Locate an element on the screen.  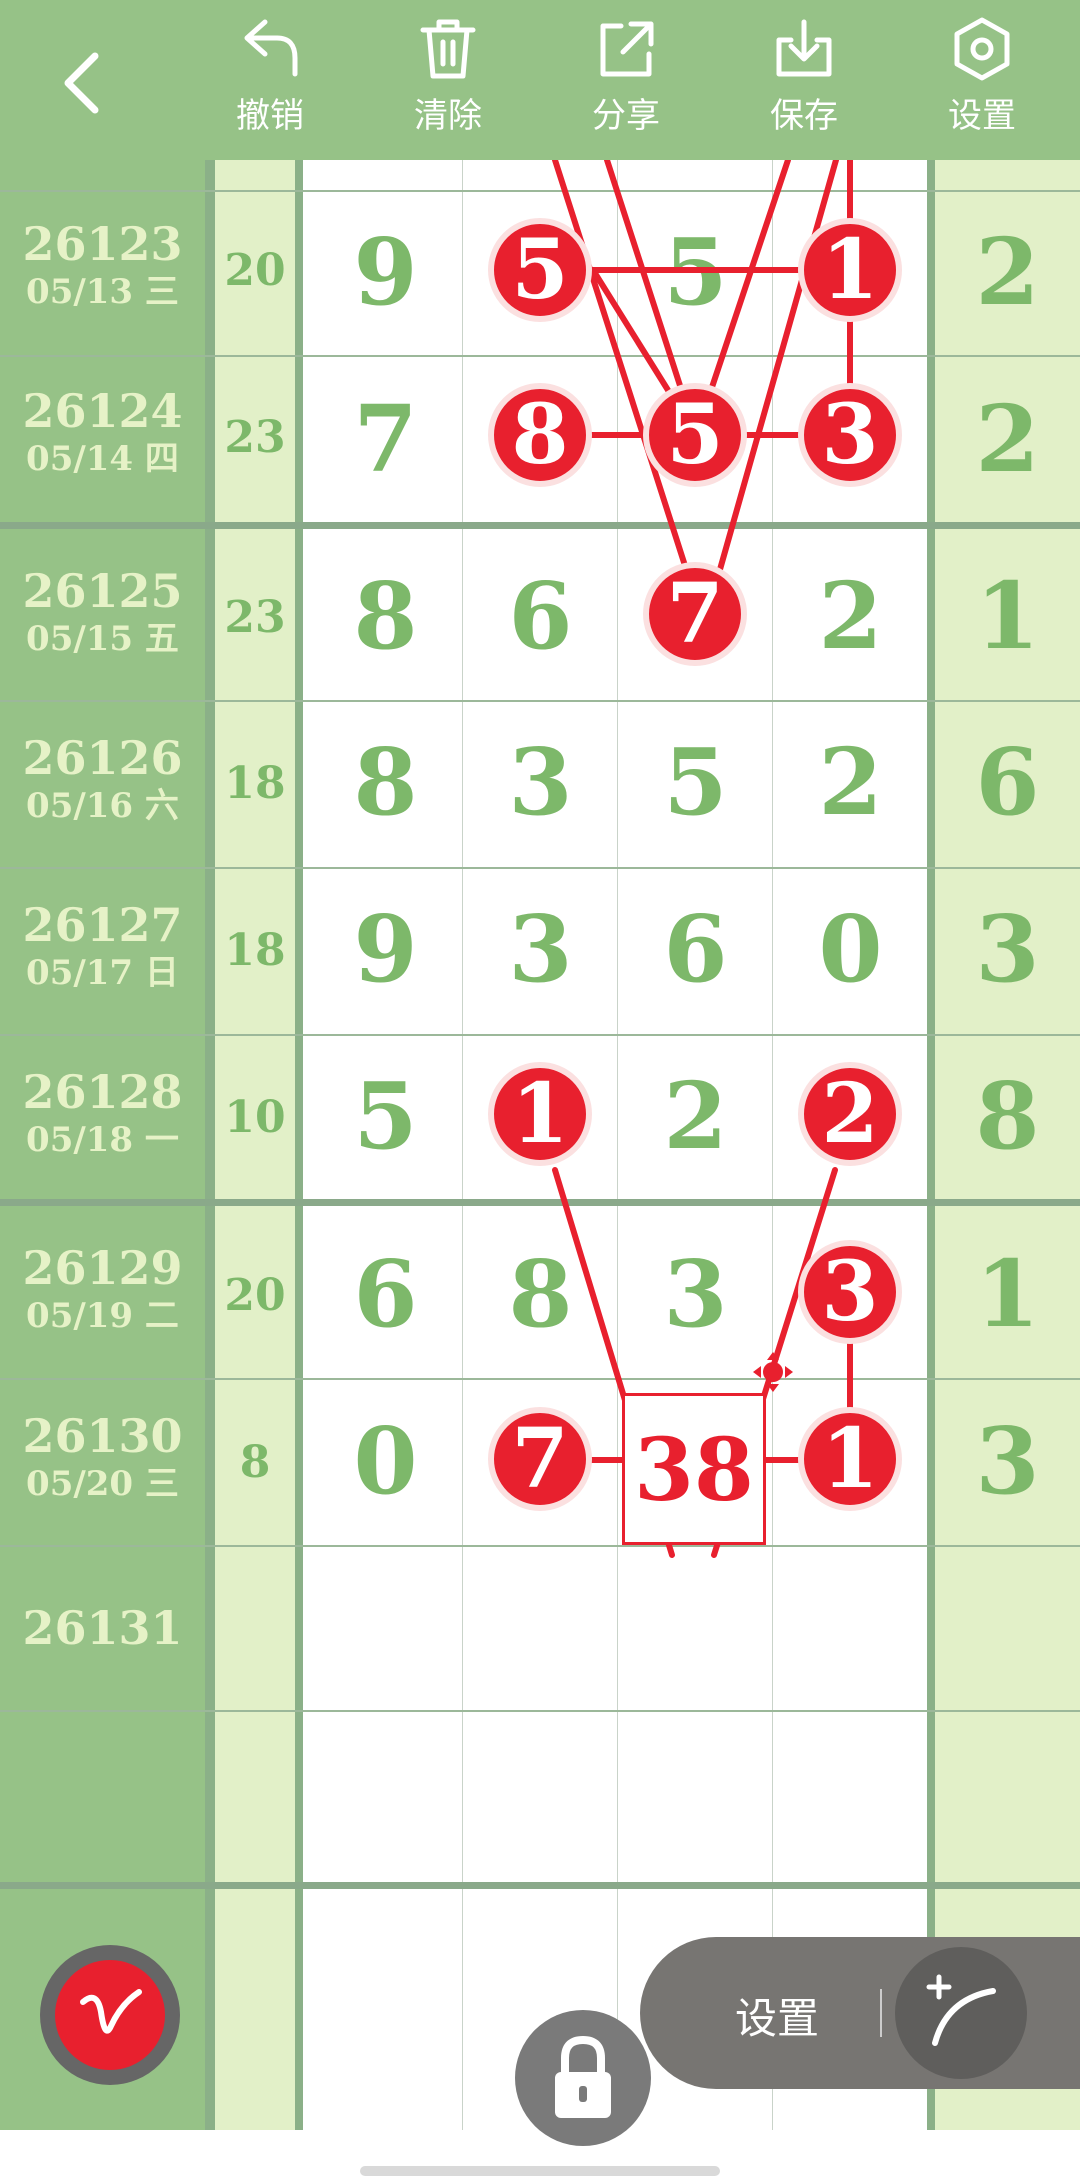
pen-tool-button is located at coordinates (110, 2015).